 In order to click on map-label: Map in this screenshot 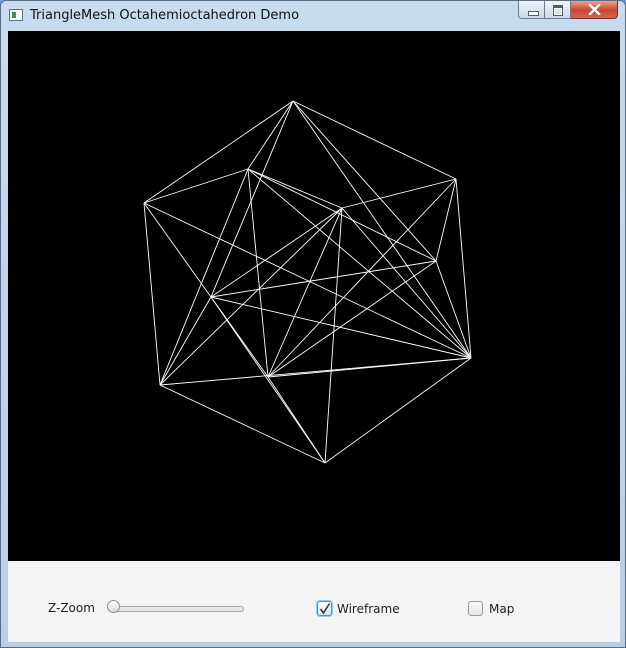, I will do `click(501, 609)`.